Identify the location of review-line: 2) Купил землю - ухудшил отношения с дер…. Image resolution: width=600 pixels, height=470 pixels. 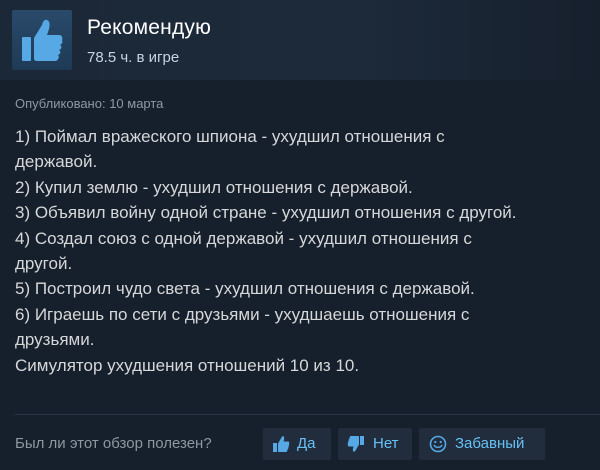
(214, 187).